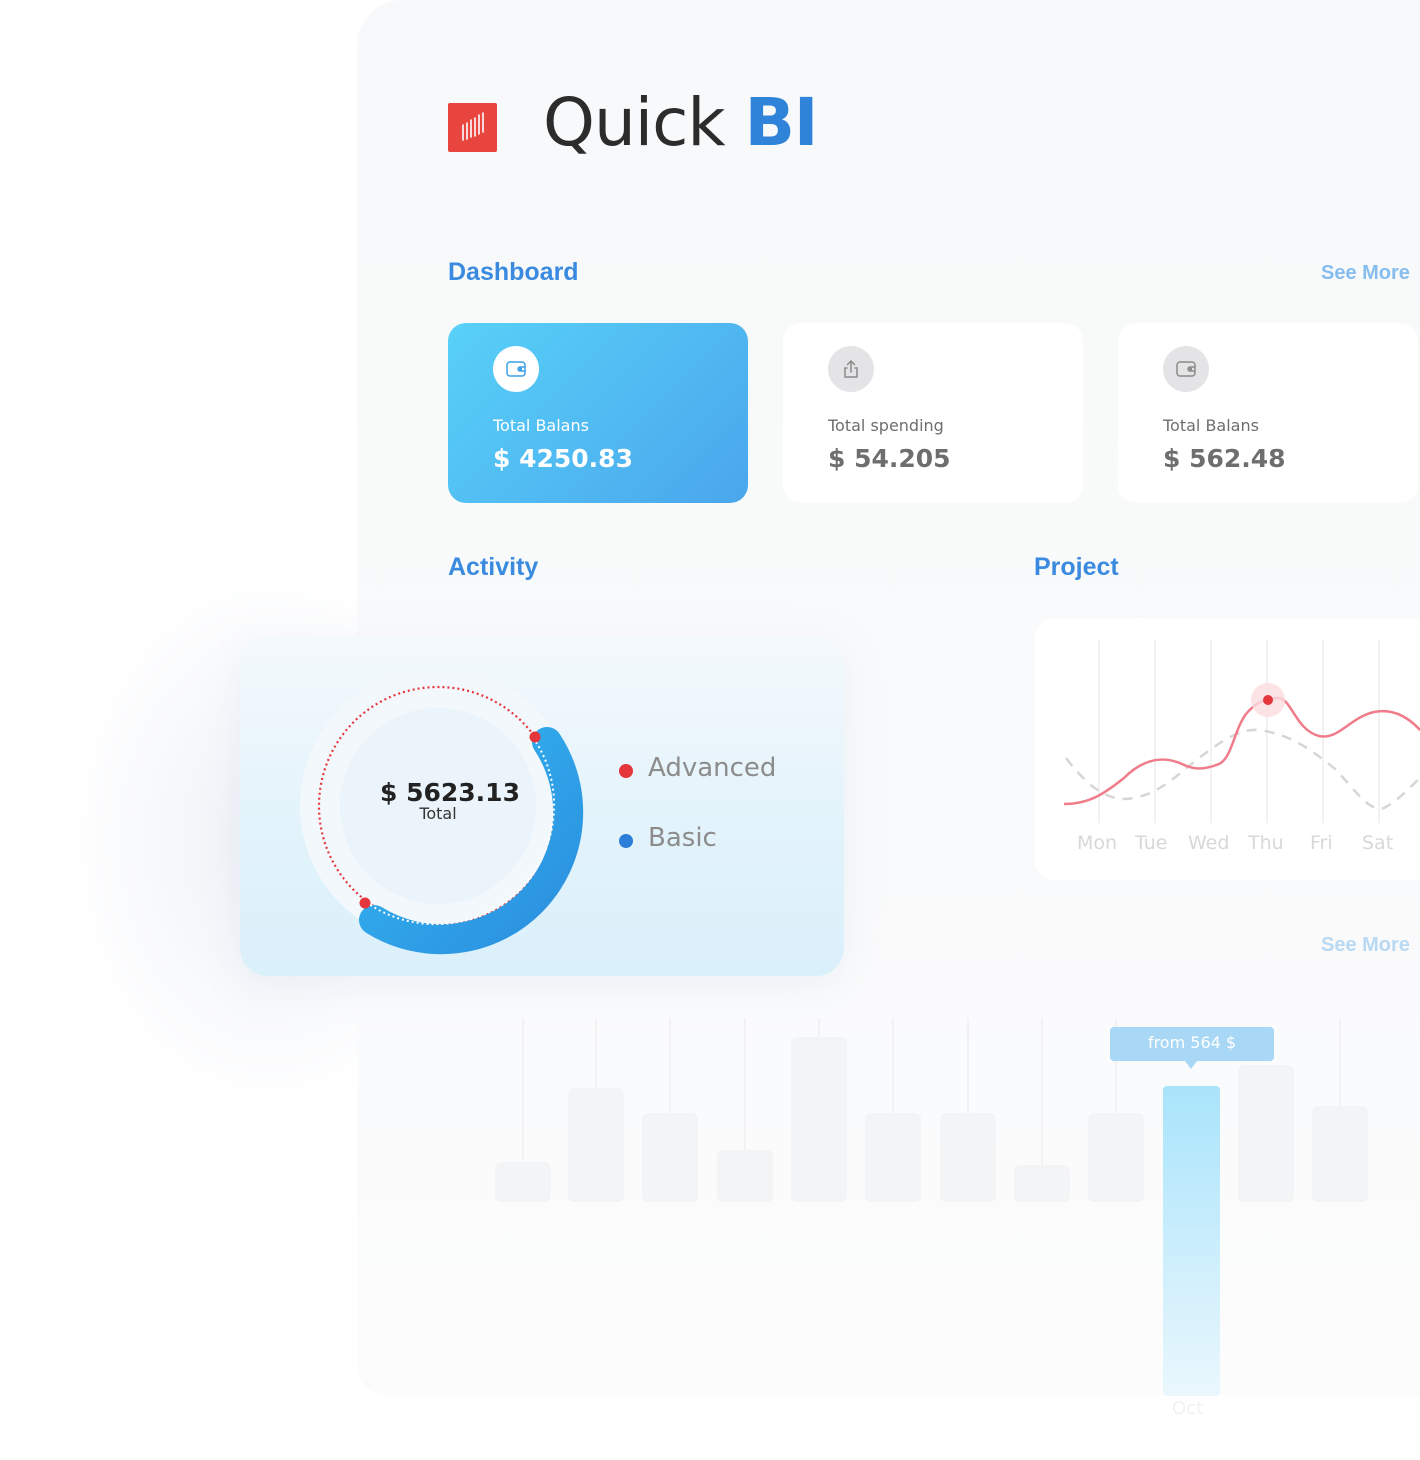 The image size is (1420, 1460). I want to click on app-title: Quick BI, so click(681, 122).